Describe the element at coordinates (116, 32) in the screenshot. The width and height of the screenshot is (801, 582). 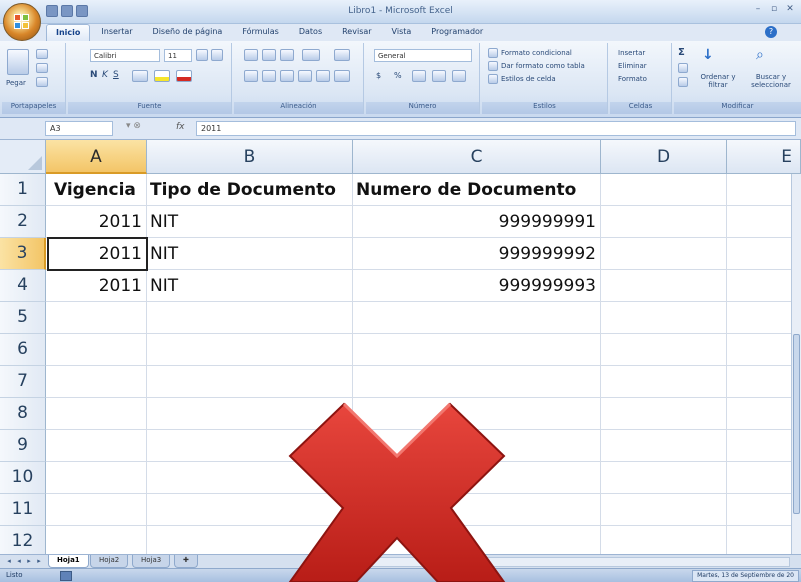
I see `tab-insertar: Insertar` at that location.